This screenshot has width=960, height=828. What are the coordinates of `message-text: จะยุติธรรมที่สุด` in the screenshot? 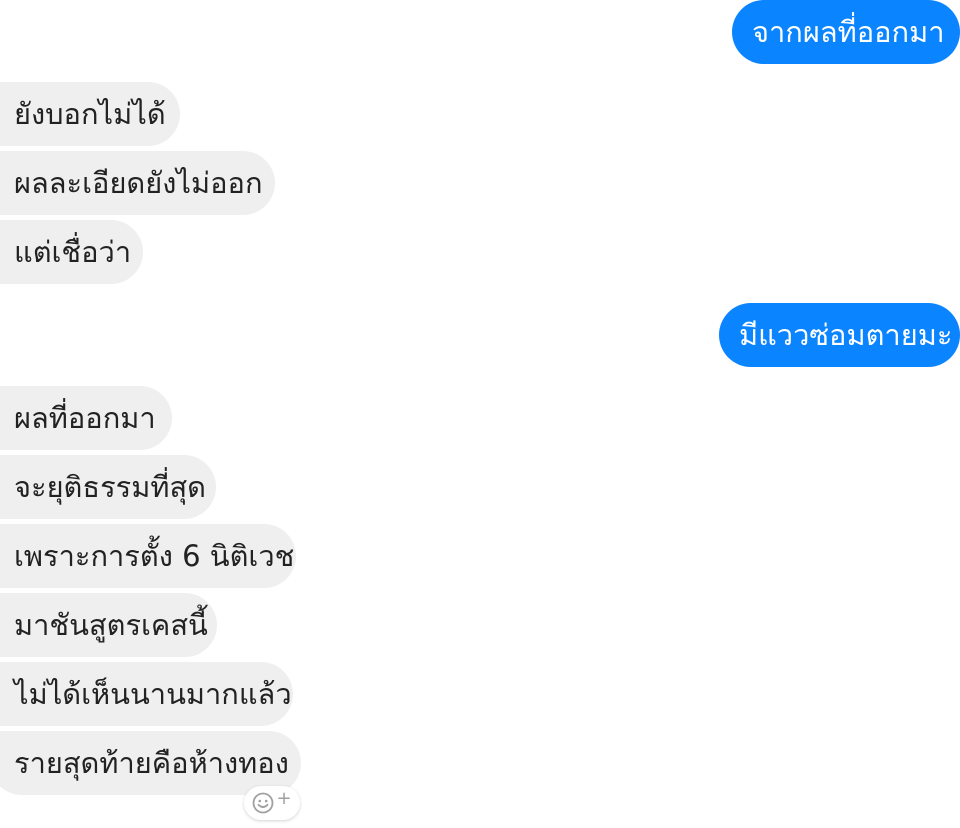 It's located at (110, 486).